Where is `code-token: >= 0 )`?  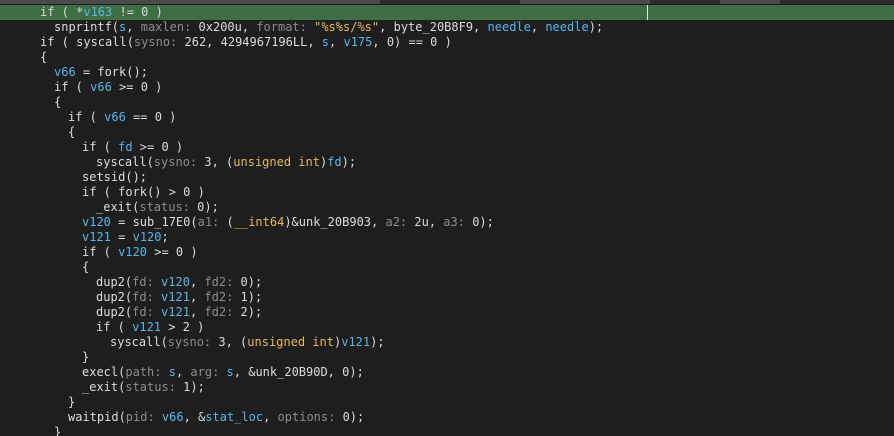 code-token: >= 0 ) is located at coordinates (158, 147).